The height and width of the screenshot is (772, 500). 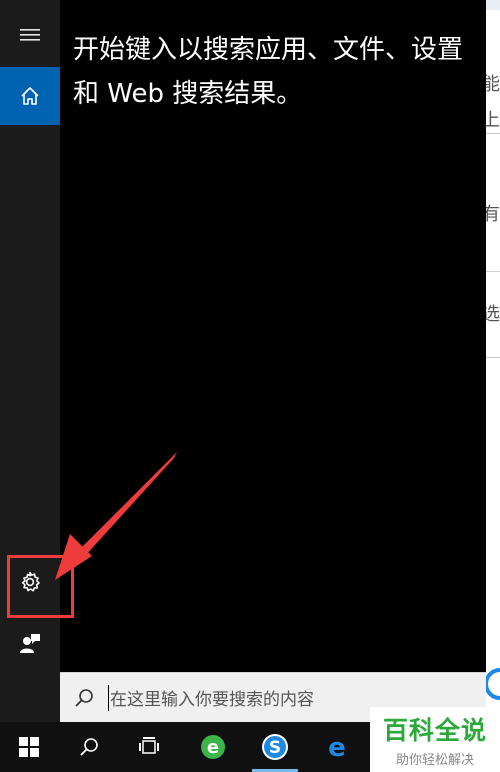 What do you see at coordinates (116, 516) in the screenshot?
I see `annotation-arrow` at bounding box center [116, 516].